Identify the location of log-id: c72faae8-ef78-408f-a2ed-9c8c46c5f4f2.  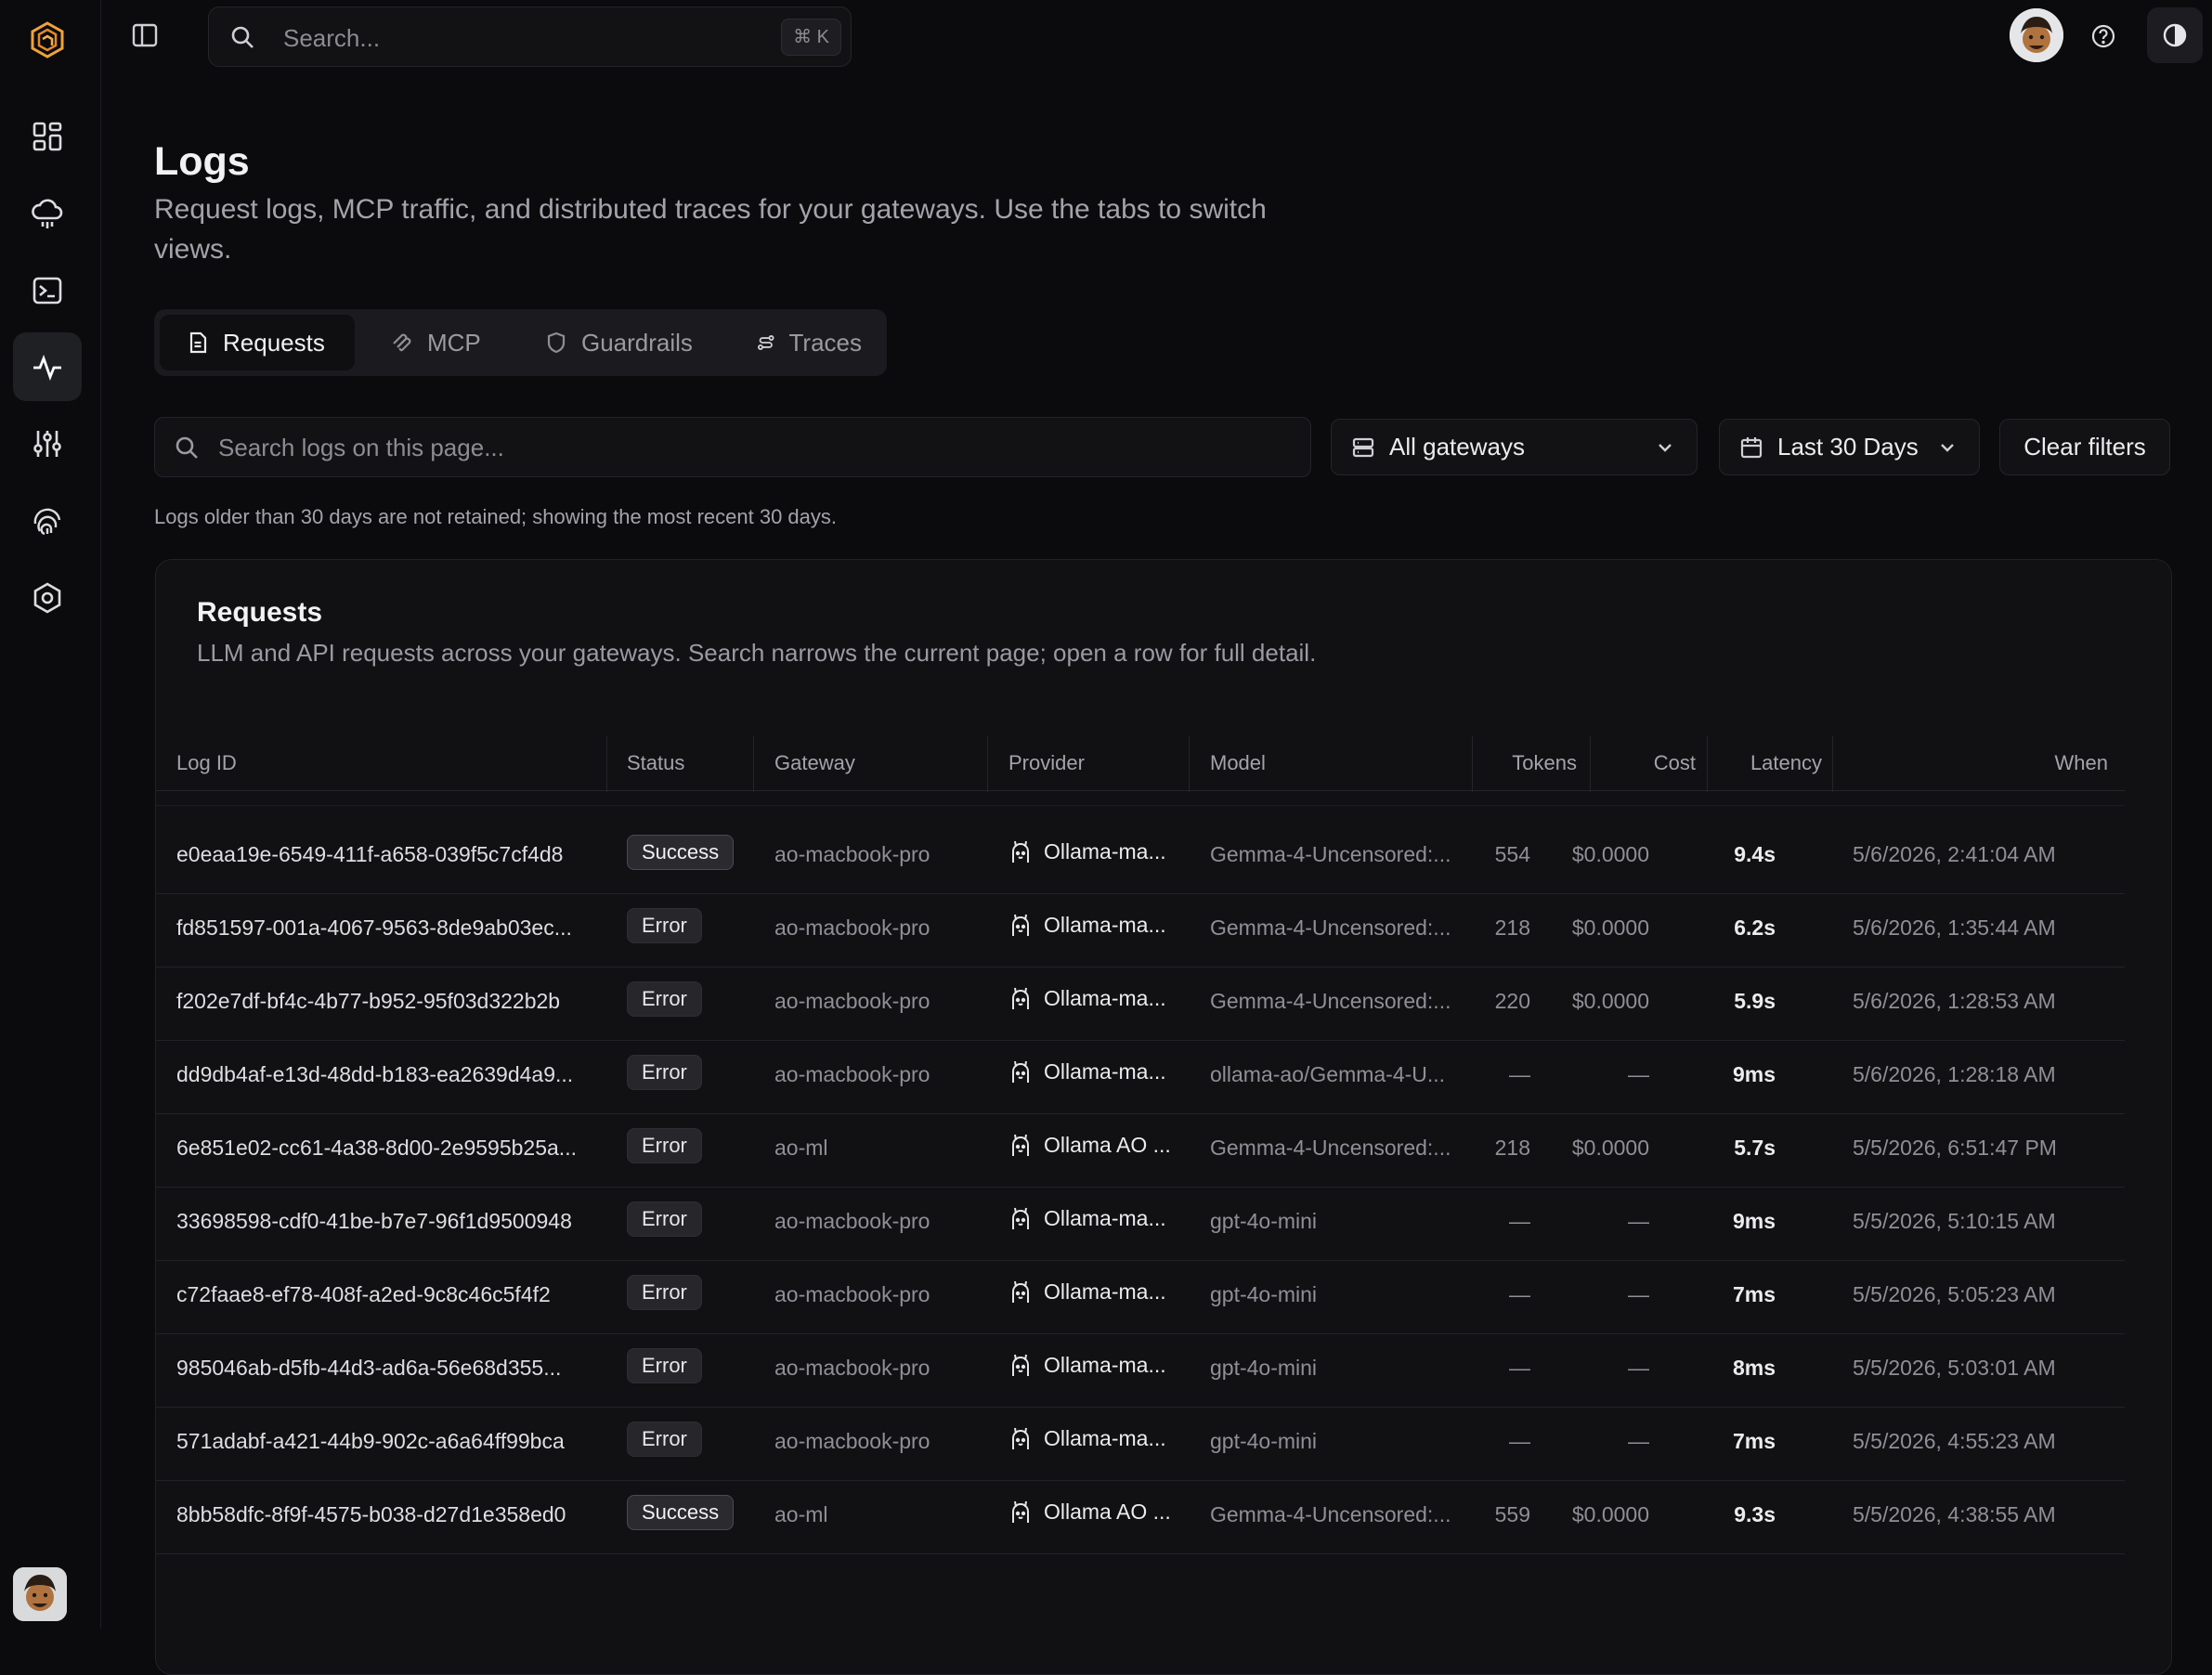
(364, 1294).